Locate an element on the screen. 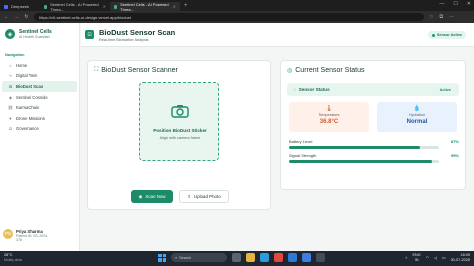  user-profile: PS Priya Sharma Patient ID: SC-2024- 378 is located at coordinates (40, 235).